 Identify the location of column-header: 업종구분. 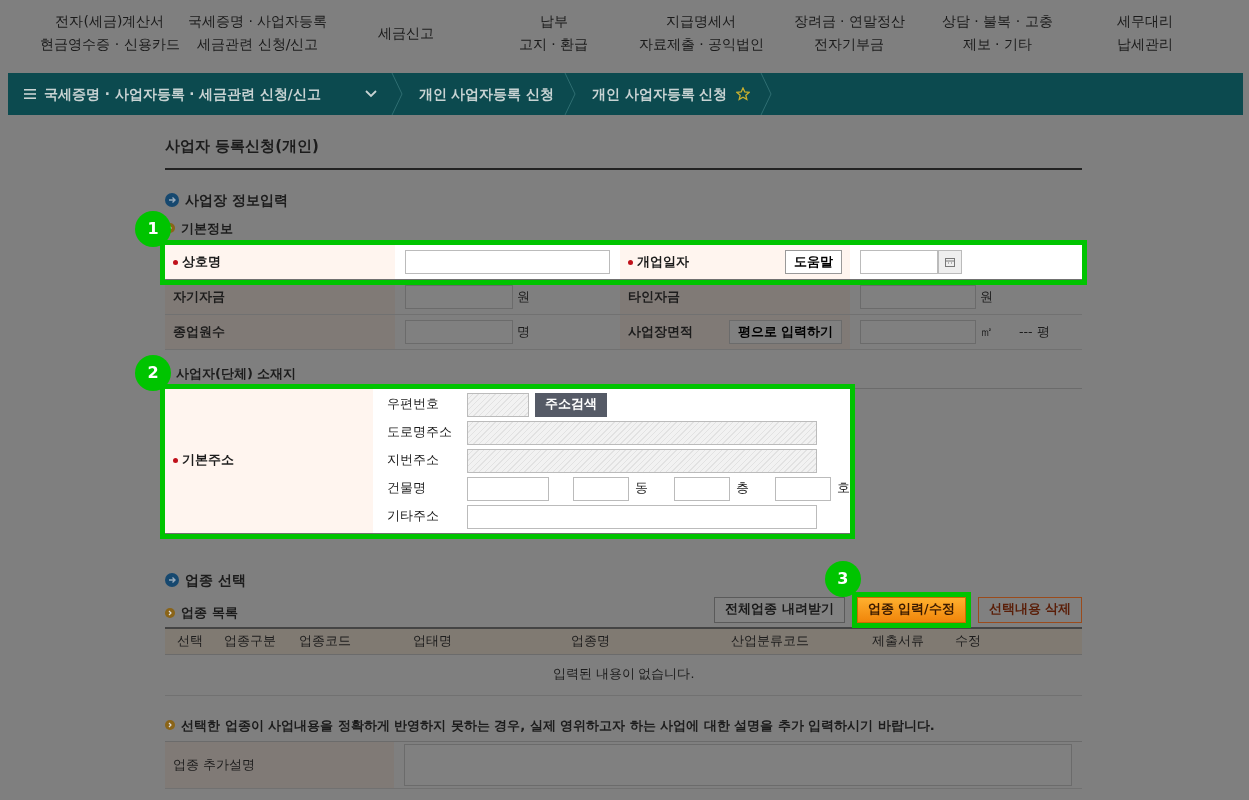
(250, 641).